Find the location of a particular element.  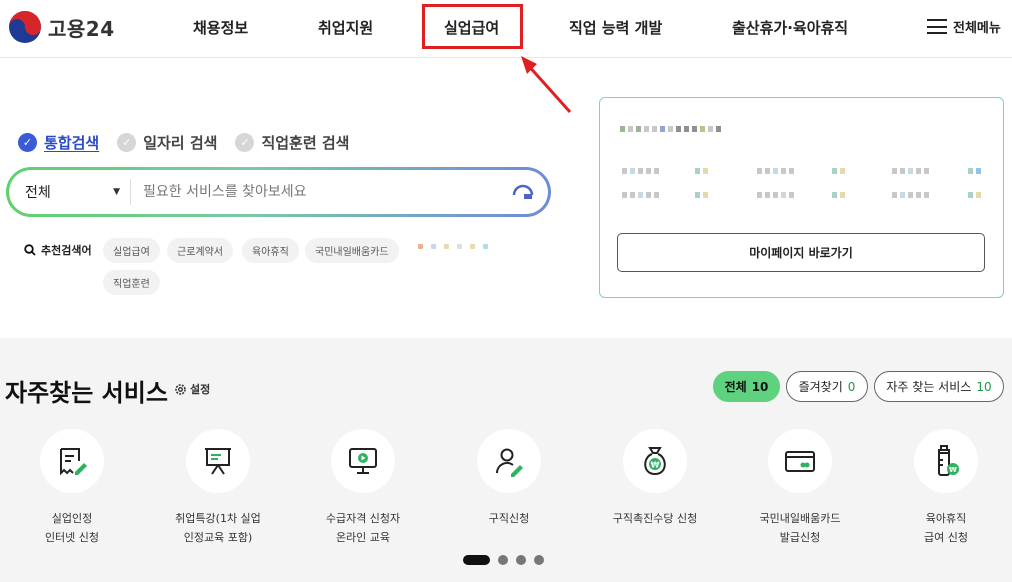

search-tabs: ✓ 통합검색 ✓ 일자리 검색 ✓ 직업훈련 검색 is located at coordinates (183, 142).